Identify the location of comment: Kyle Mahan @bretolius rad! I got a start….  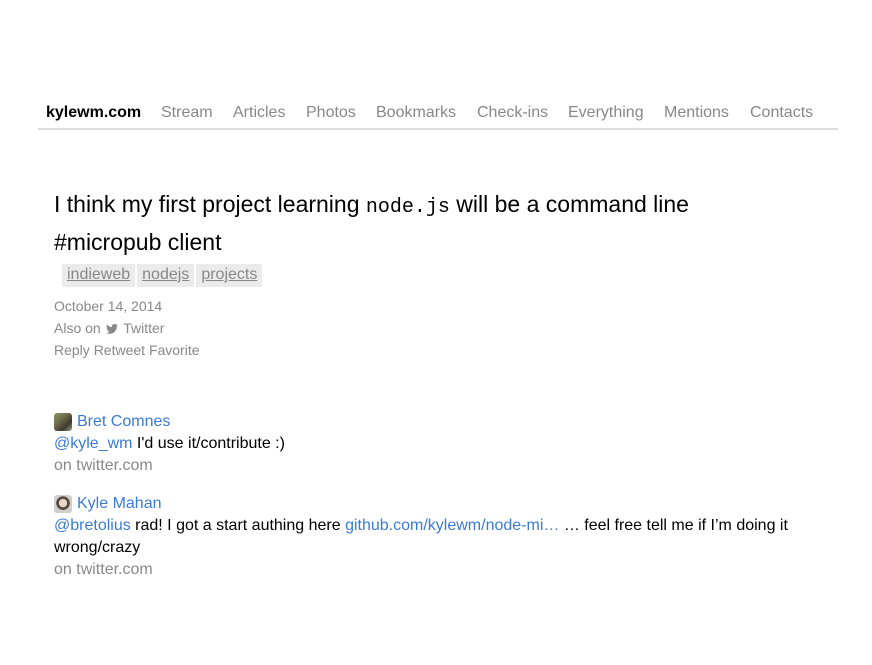
(444, 537).